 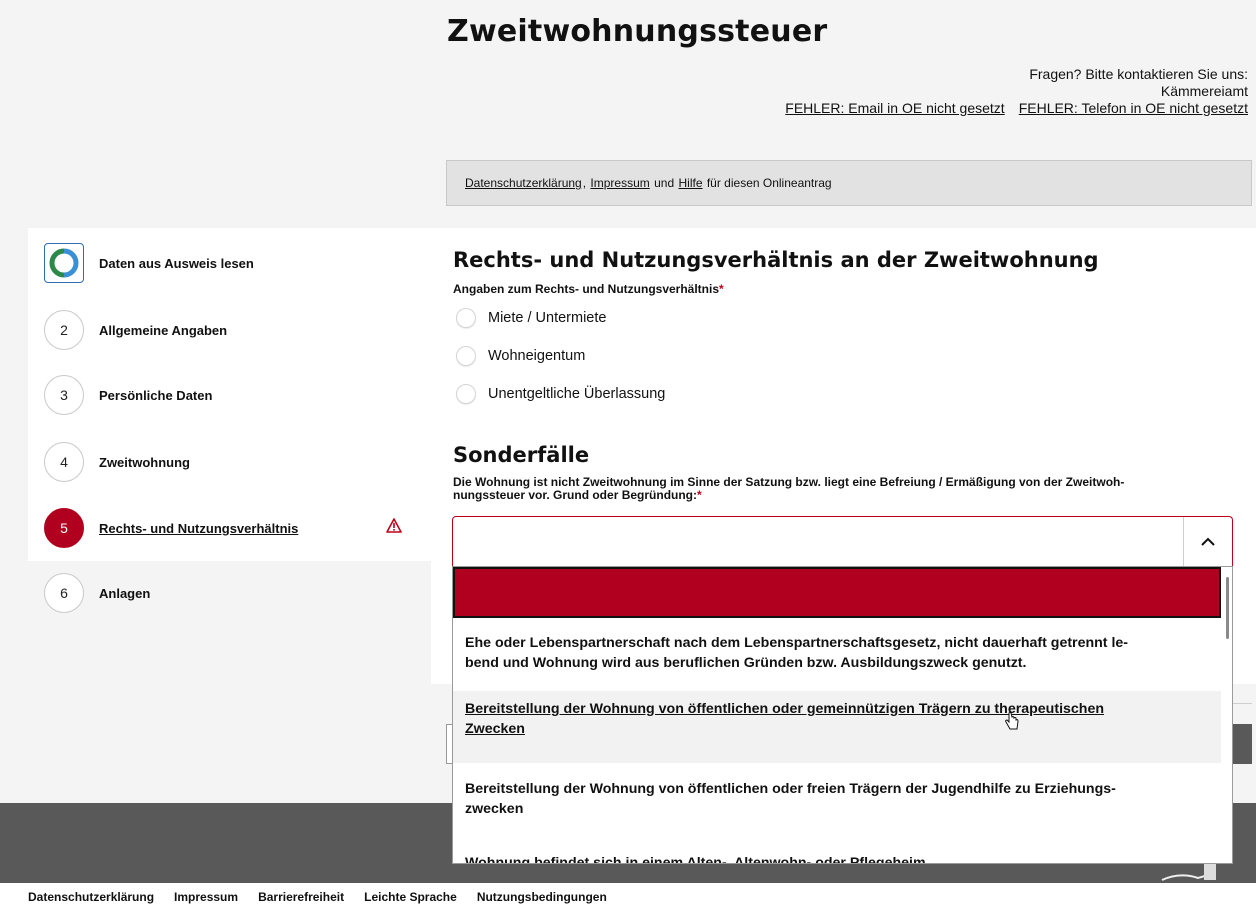 What do you see at coordinates (894, 108) in the screenshot?
I see `email-link: FEHLER: Email in OE nicht gesetzt` at bounding box center [894, 108].